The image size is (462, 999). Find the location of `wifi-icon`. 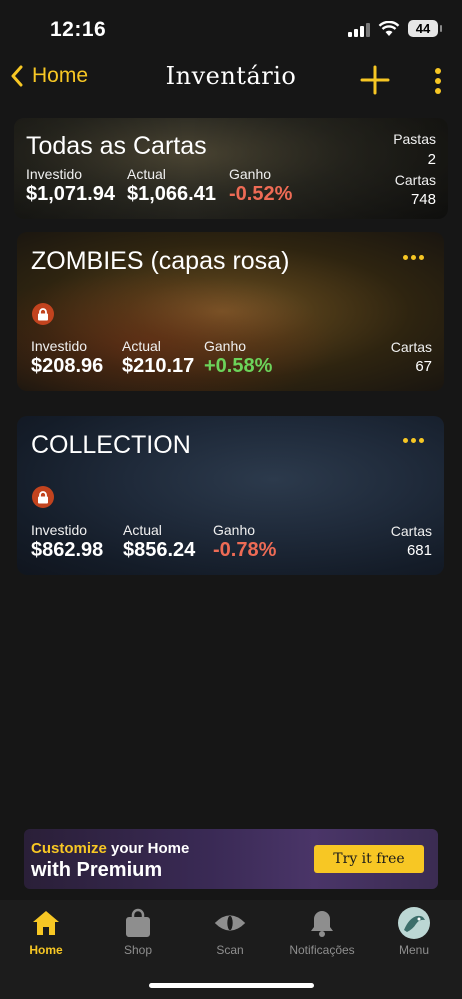

wifi-icon is located at coordinates (389, 28).